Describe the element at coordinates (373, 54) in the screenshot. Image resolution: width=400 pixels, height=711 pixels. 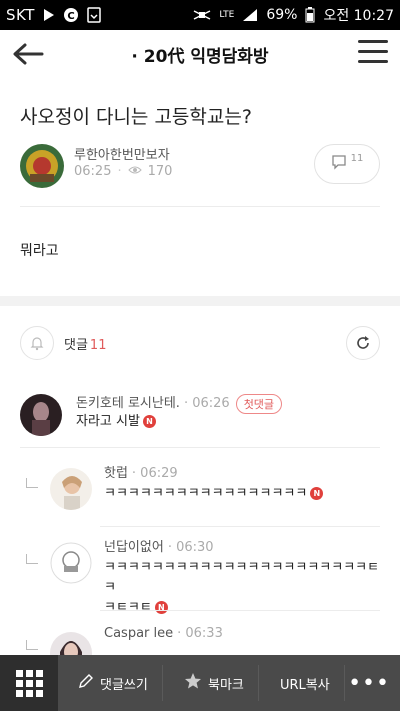
I see `hamburger-menu-icon` at that location.